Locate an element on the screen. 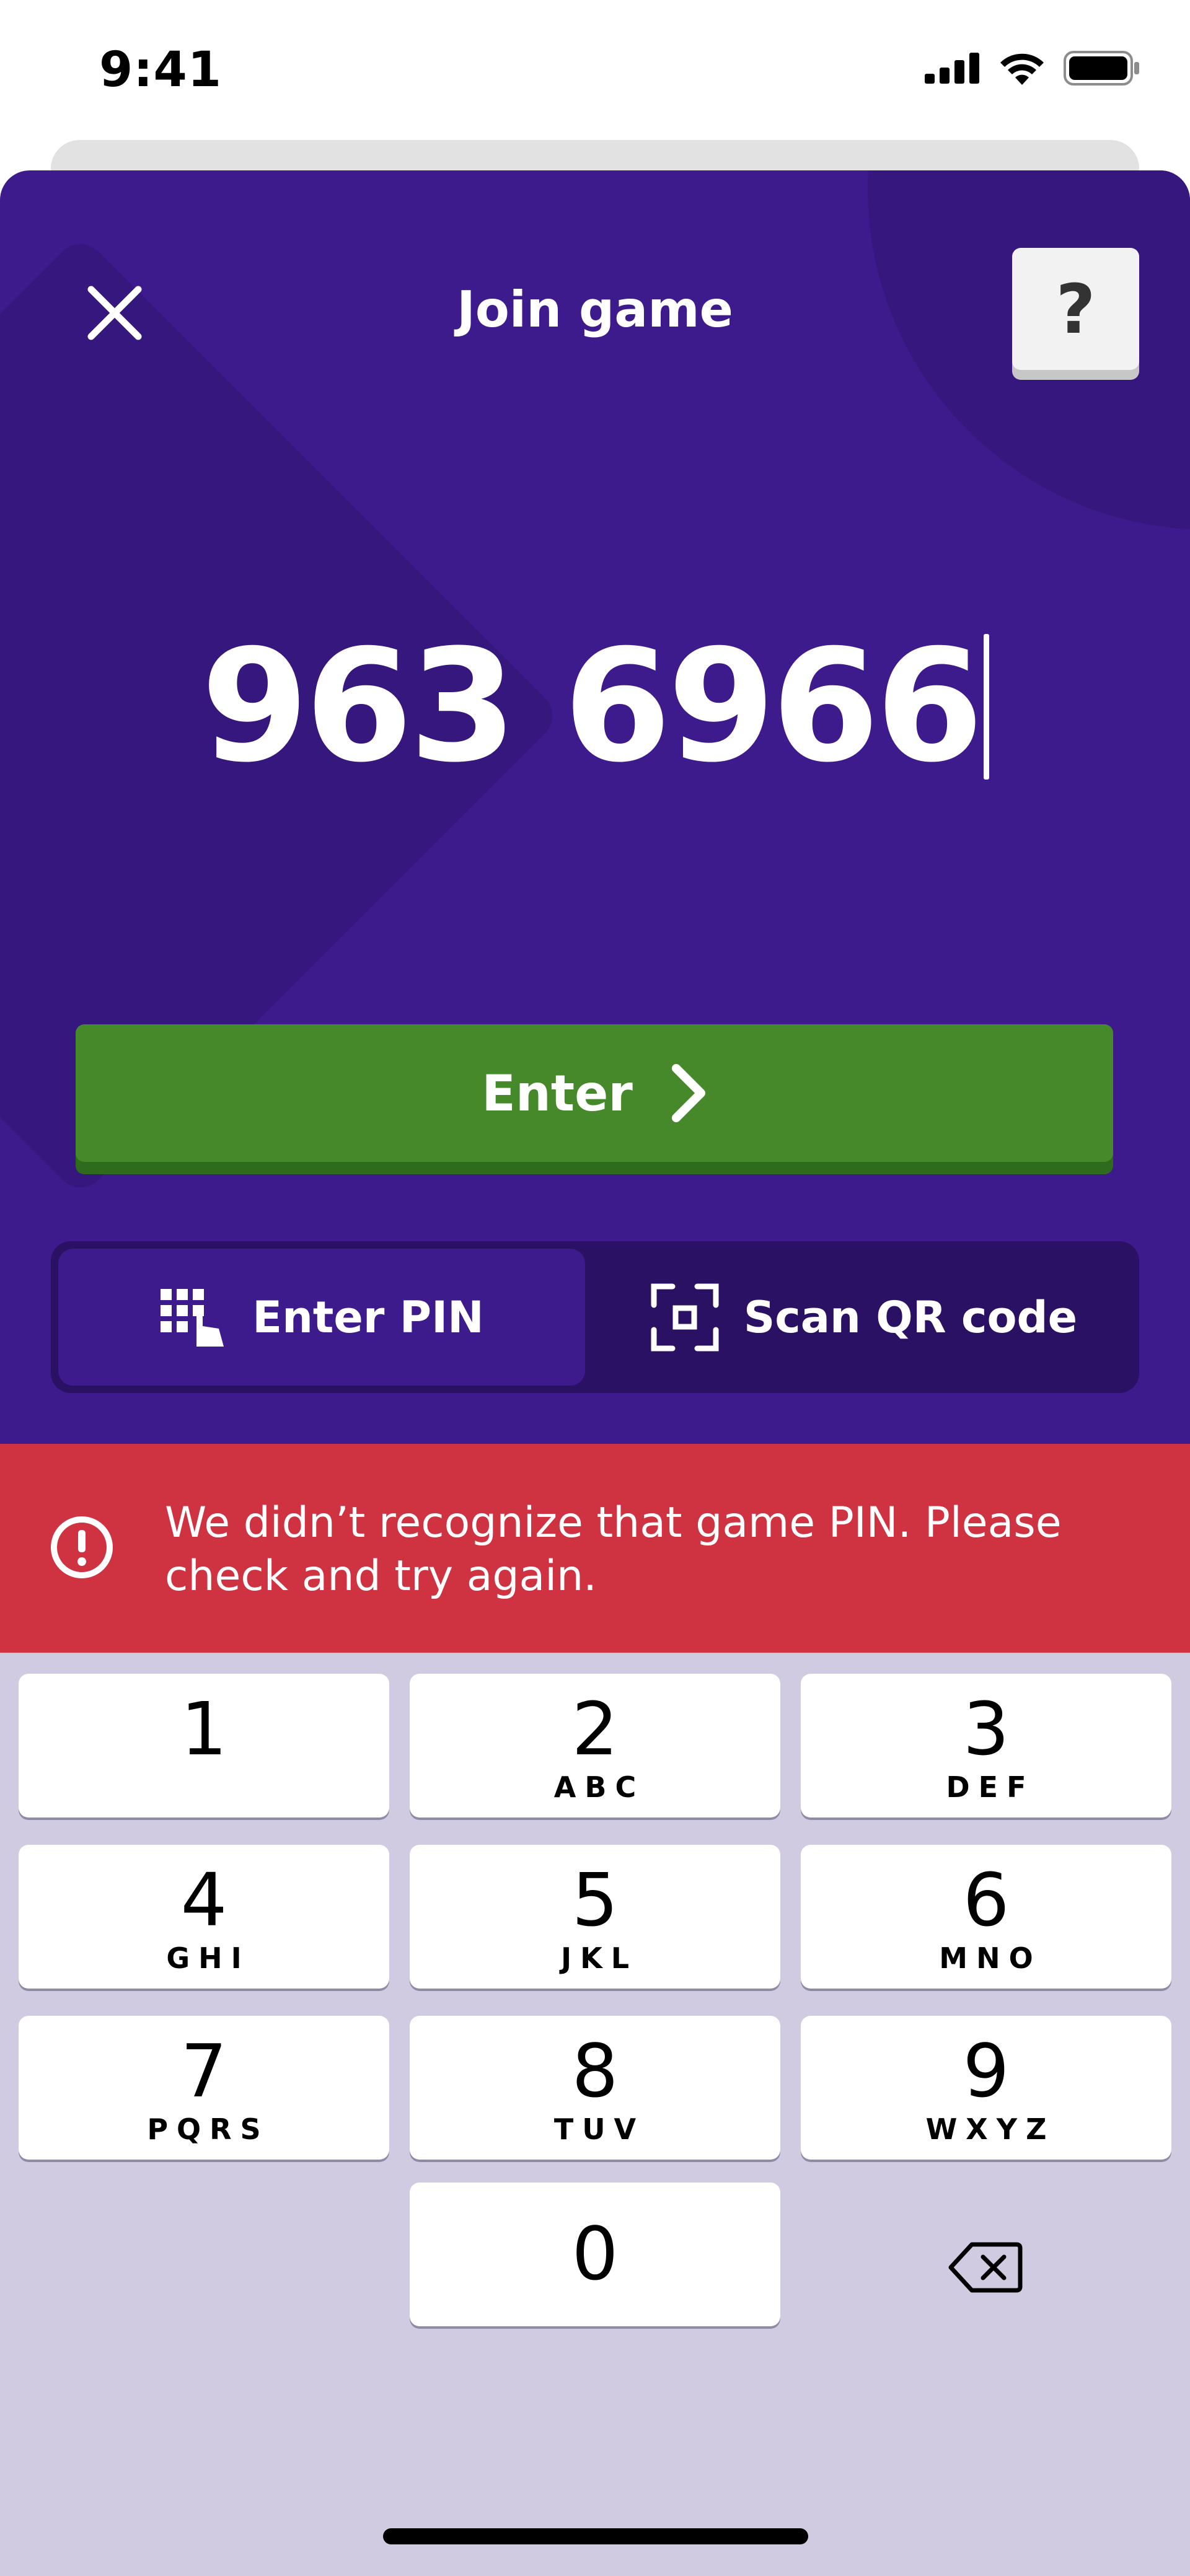 The height and width of the screenshot is (2576, 1190). status-time: 9:41 is located at coordinates (161, 70).